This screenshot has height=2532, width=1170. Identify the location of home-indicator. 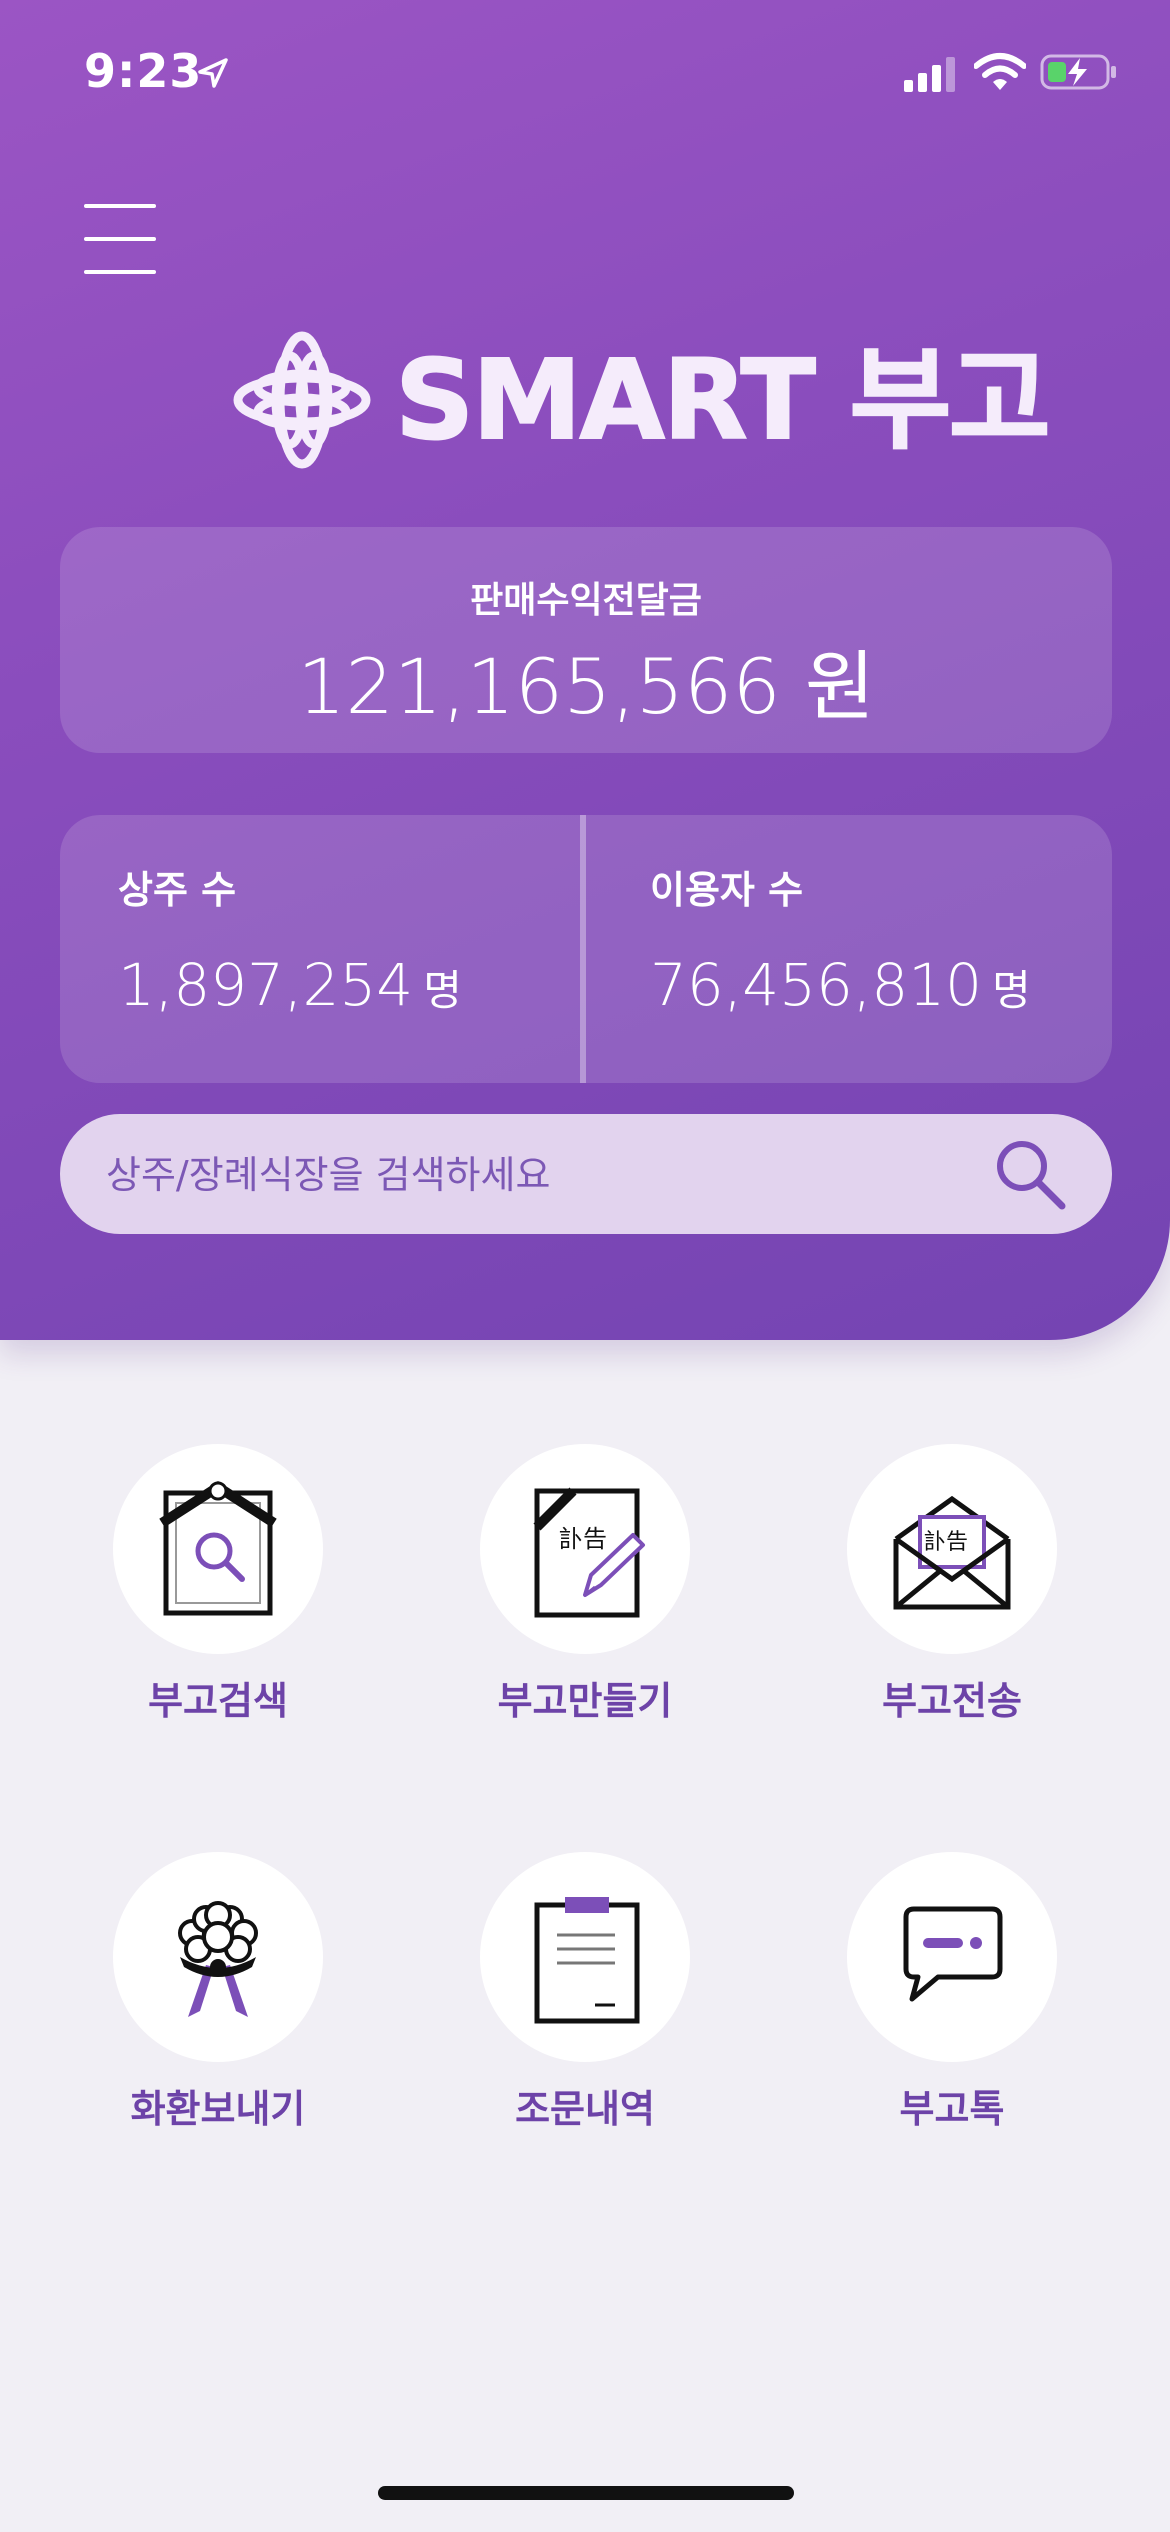
(586, 2493).